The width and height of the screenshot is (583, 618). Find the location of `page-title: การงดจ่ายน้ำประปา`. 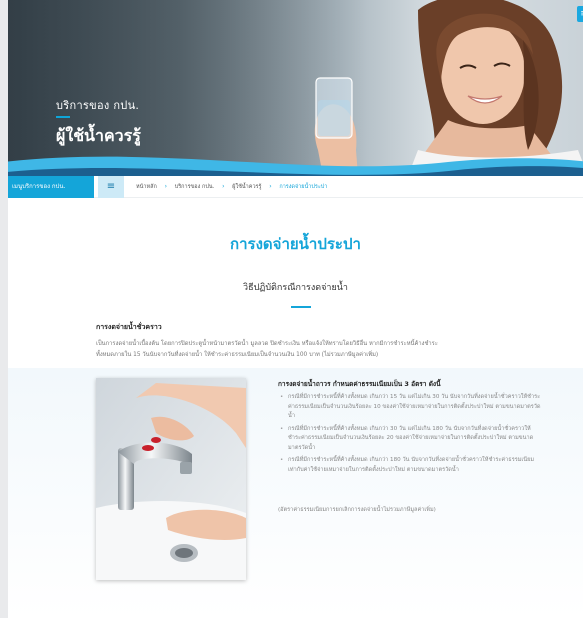

page-title: การงดจ่ายน้ำประปา is located at coordinates (295, 244).